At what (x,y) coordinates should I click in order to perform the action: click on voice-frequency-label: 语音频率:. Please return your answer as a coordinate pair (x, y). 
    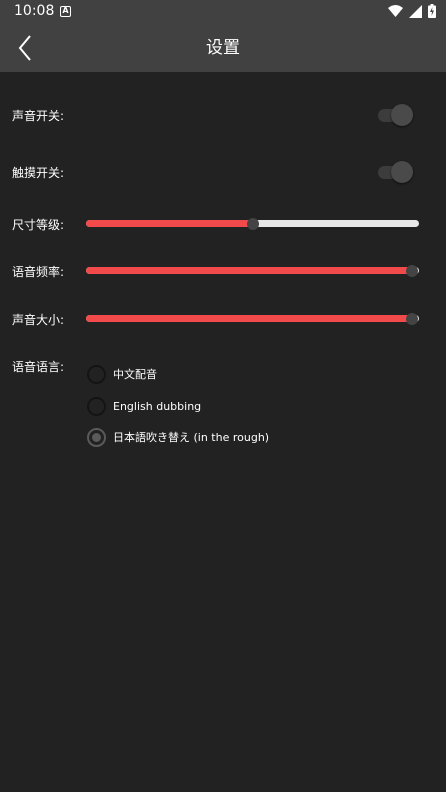
    Looking at the image, I should click on (38, 272).